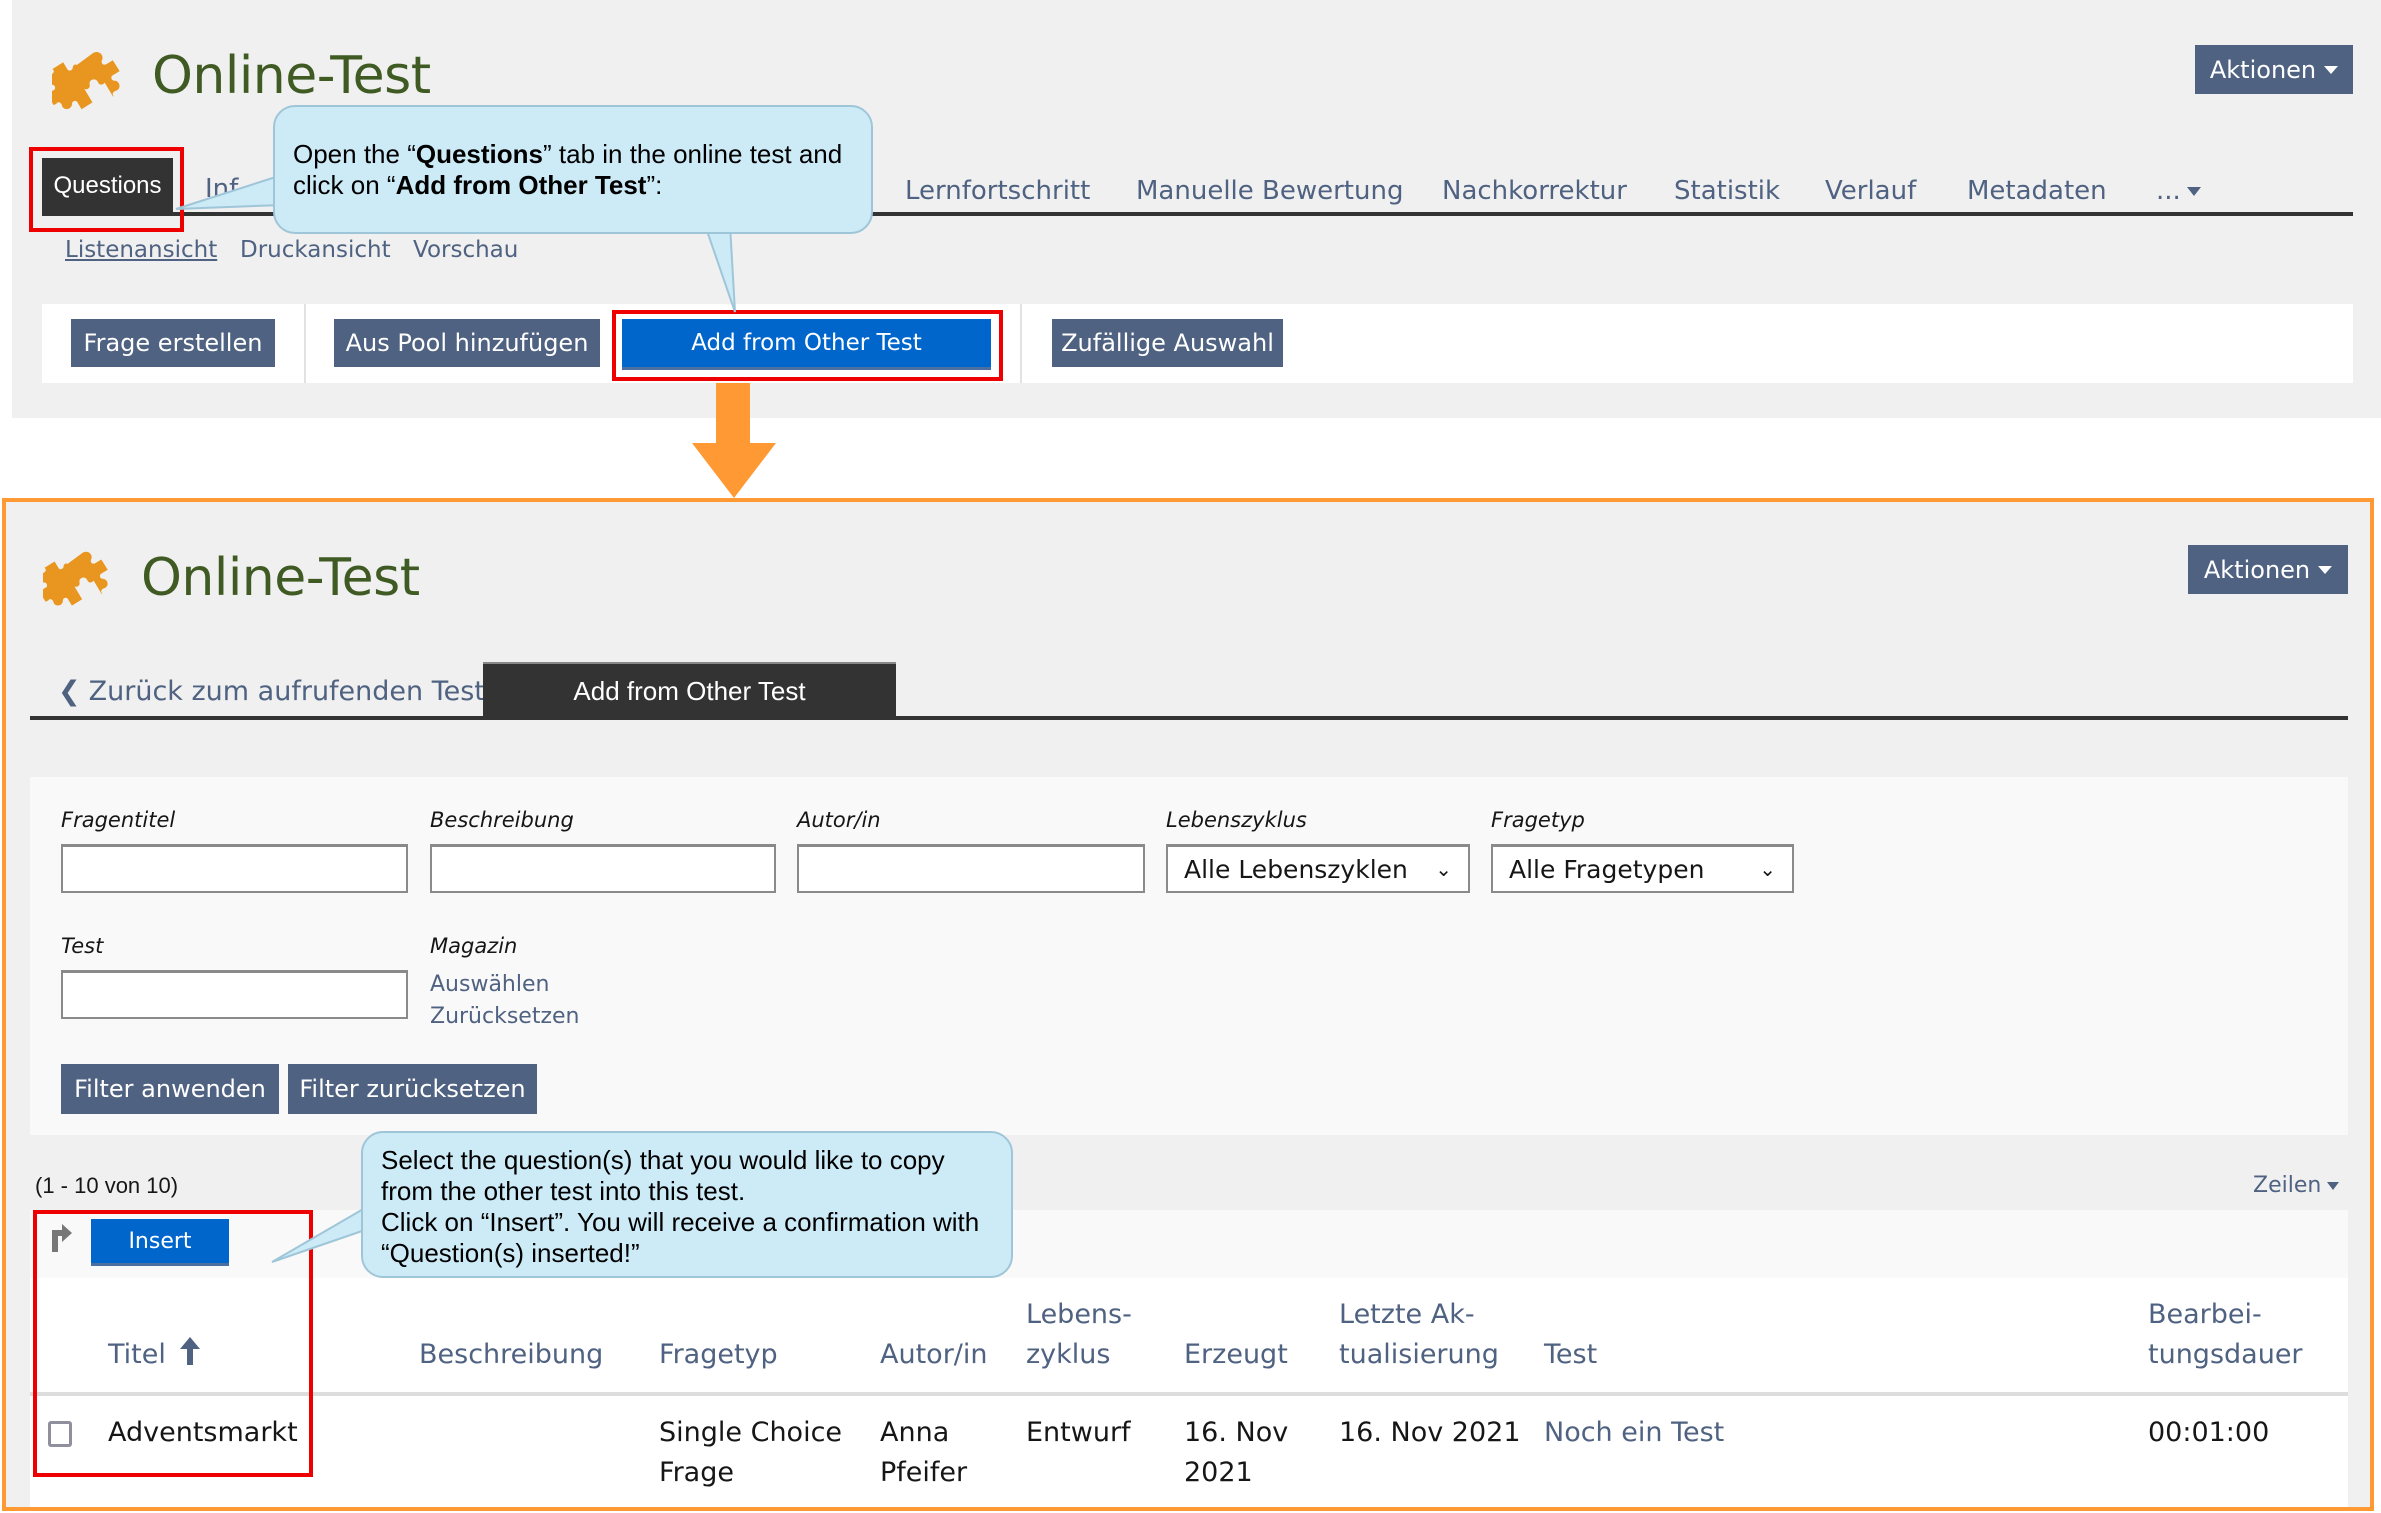 The height and width of the screenshot is (1513, 2381). What do you see at coordinates (170, 1089) in the screenshot?
I see `apply-filter-button: Filter anwenden` at bounding box center [170, 1089].